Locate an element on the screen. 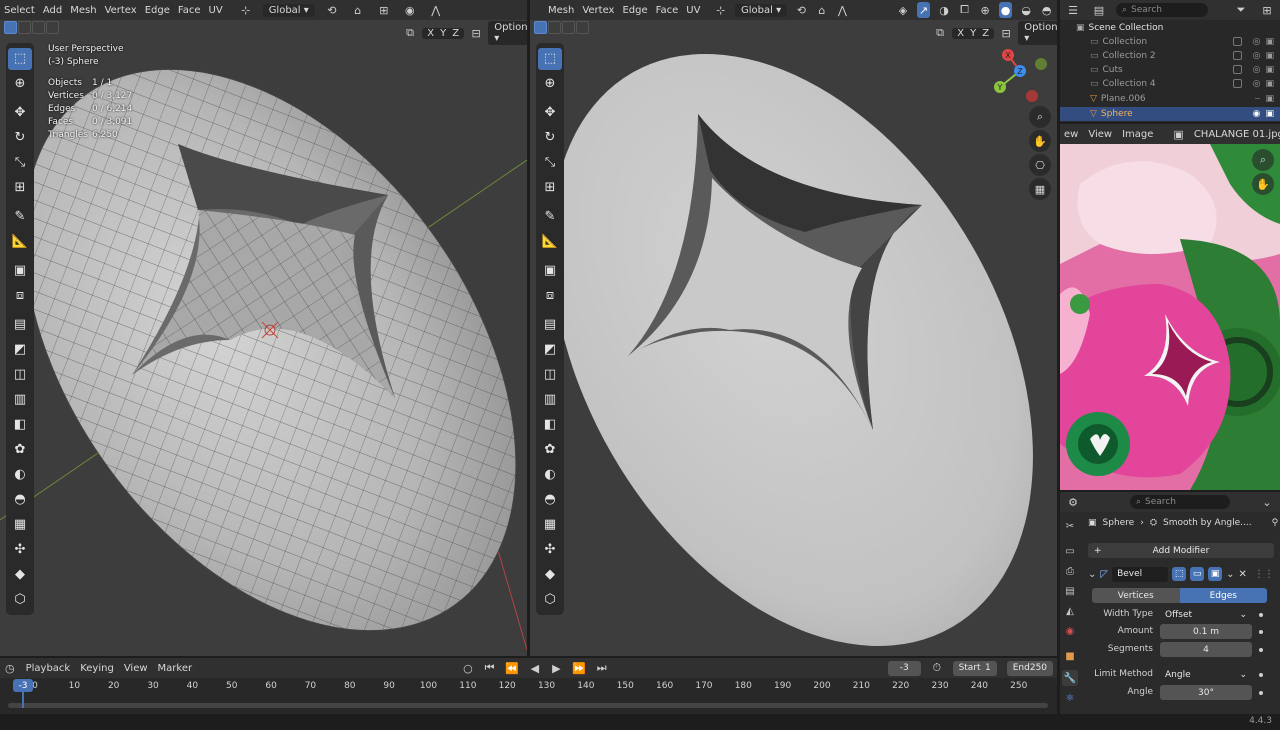  camera-view-icon: ⎔ is located at coordinates (1040, 165).